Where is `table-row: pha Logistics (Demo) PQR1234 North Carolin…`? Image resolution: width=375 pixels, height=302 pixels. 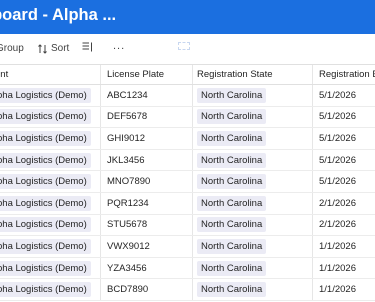
table-row: pha Logistics (Demo) PQR1234 North Carolin… is located at coordinates (187, 204).